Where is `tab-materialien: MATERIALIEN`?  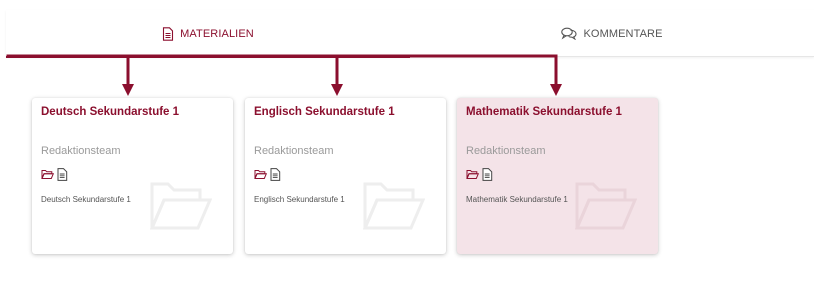 tab-materialien: MATERIALIEN is located at coordinates (208, 33).